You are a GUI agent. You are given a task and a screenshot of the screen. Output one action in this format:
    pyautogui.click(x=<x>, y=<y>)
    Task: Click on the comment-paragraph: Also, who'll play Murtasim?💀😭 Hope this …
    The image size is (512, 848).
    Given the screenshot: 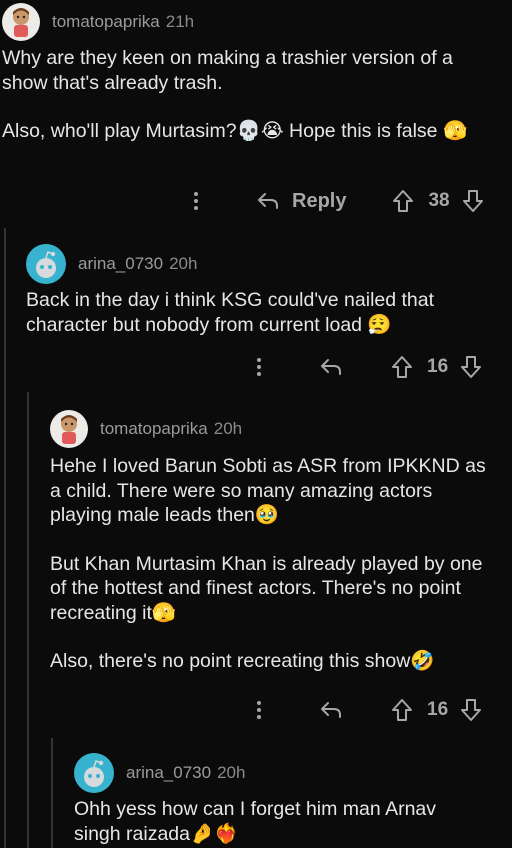 What is the action you would take?
    pyautogui.click(x=235, y=131)
    